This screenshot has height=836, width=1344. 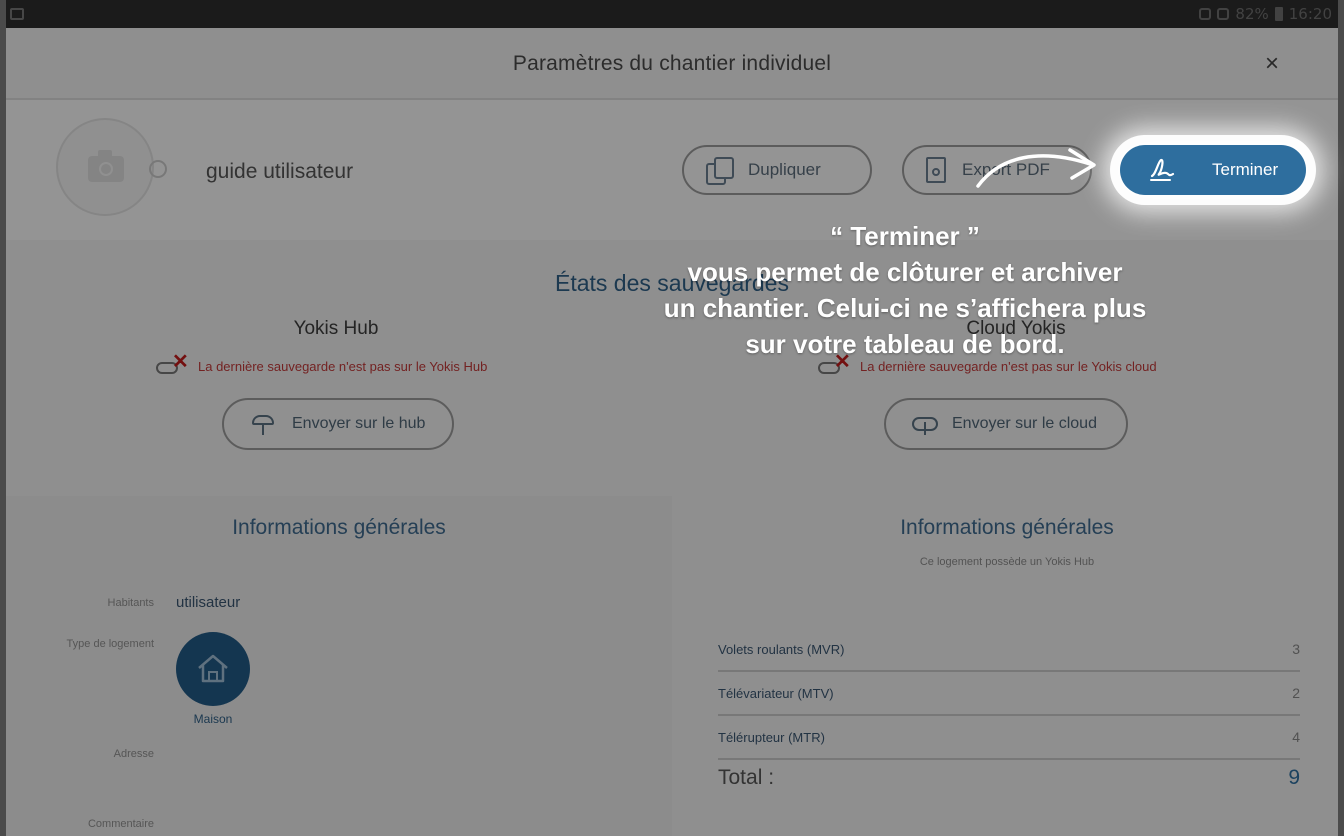 What do you see at coordinates (925, 424) in the screenshot?
I see `cloud-upload-icon` at bounding box center [925, 424].